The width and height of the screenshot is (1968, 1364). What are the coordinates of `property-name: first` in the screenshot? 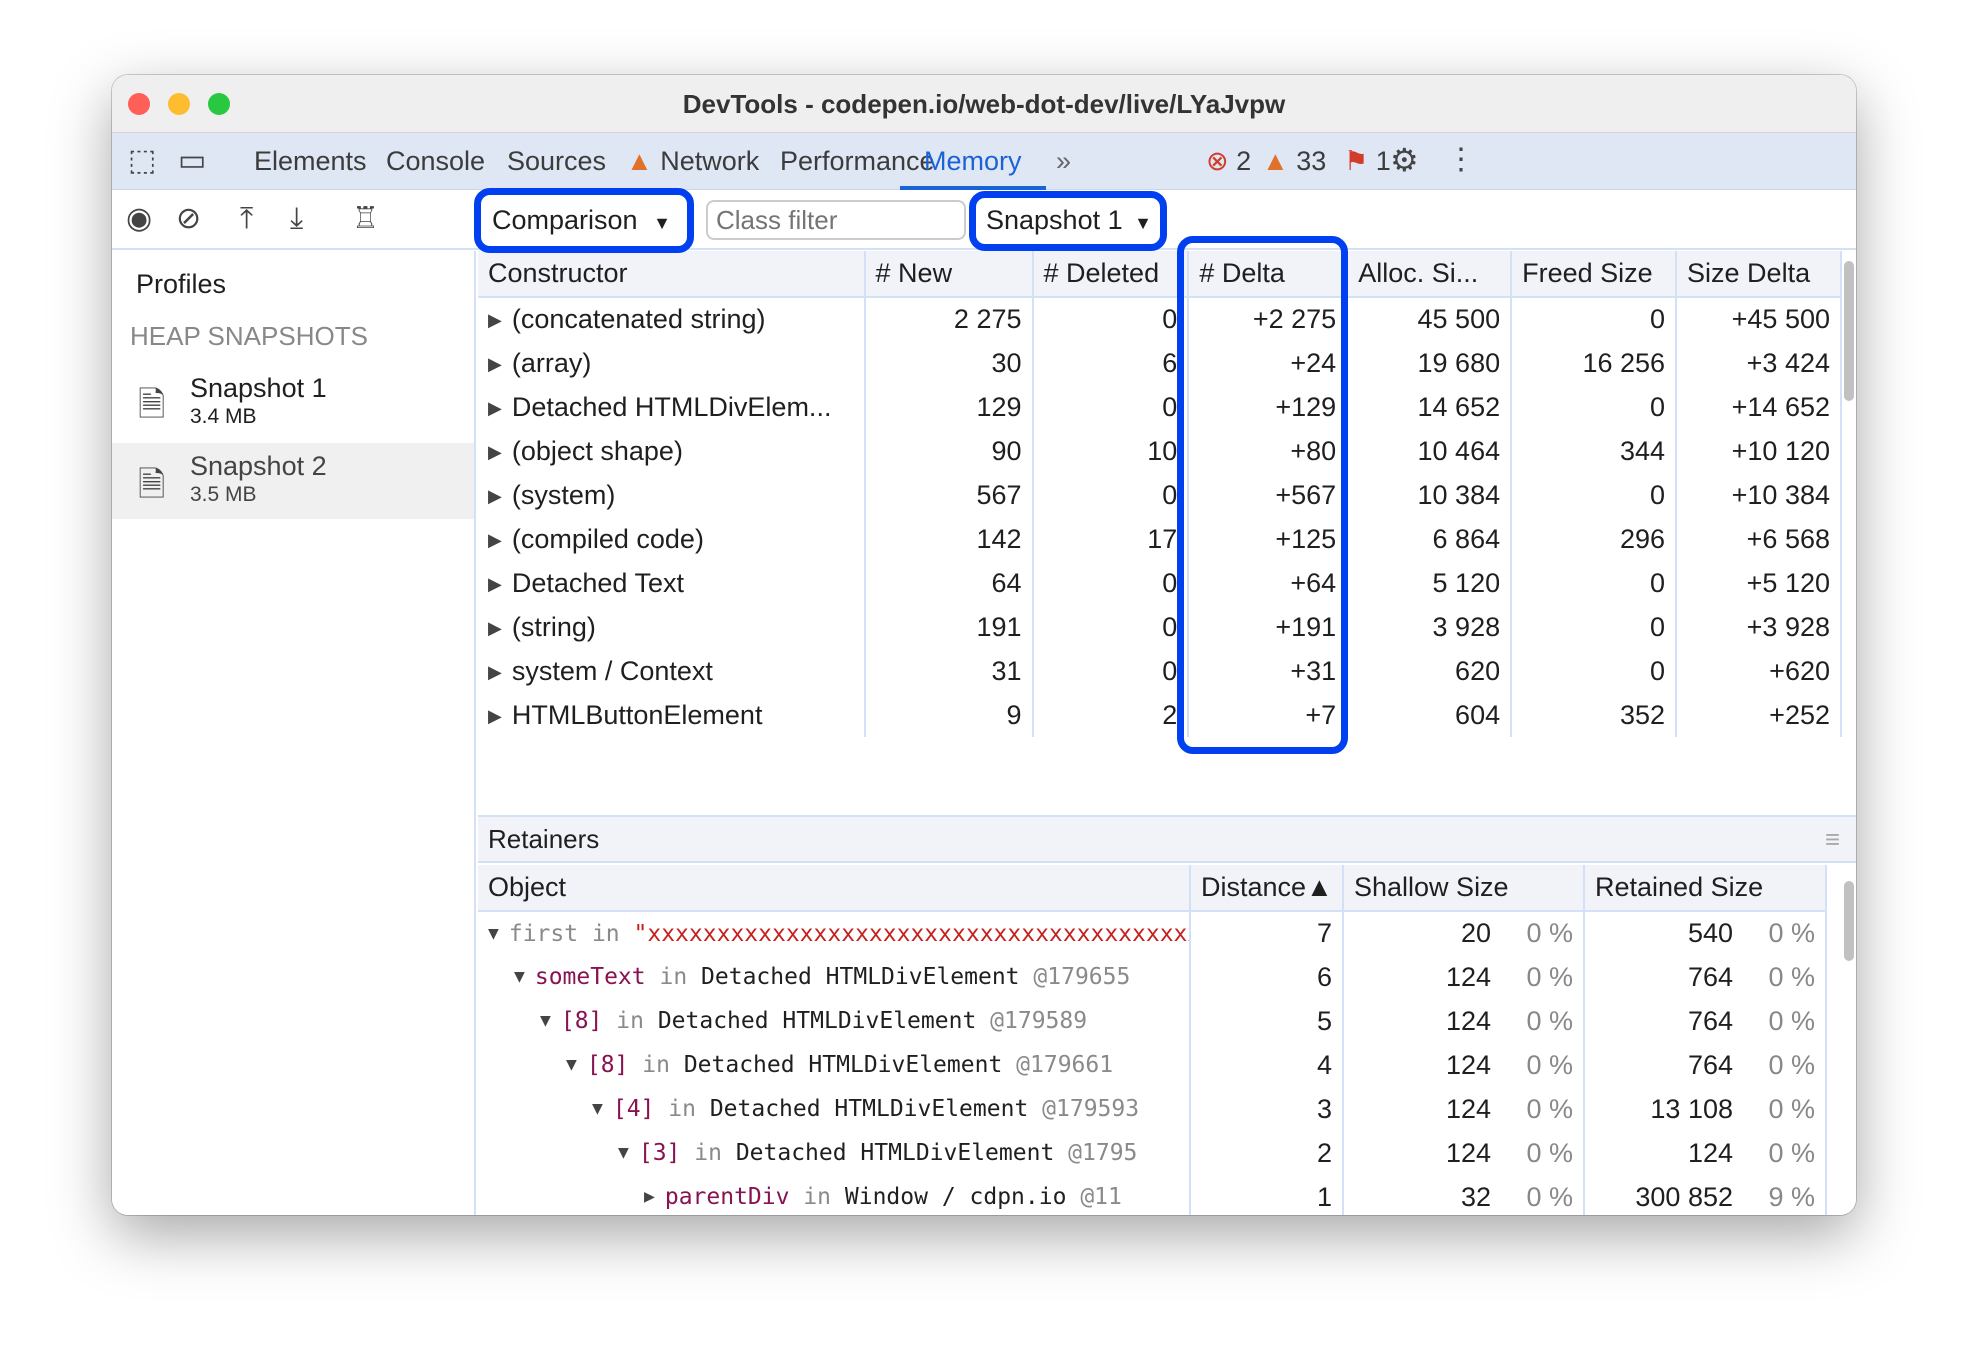 It's located at (543, 933).